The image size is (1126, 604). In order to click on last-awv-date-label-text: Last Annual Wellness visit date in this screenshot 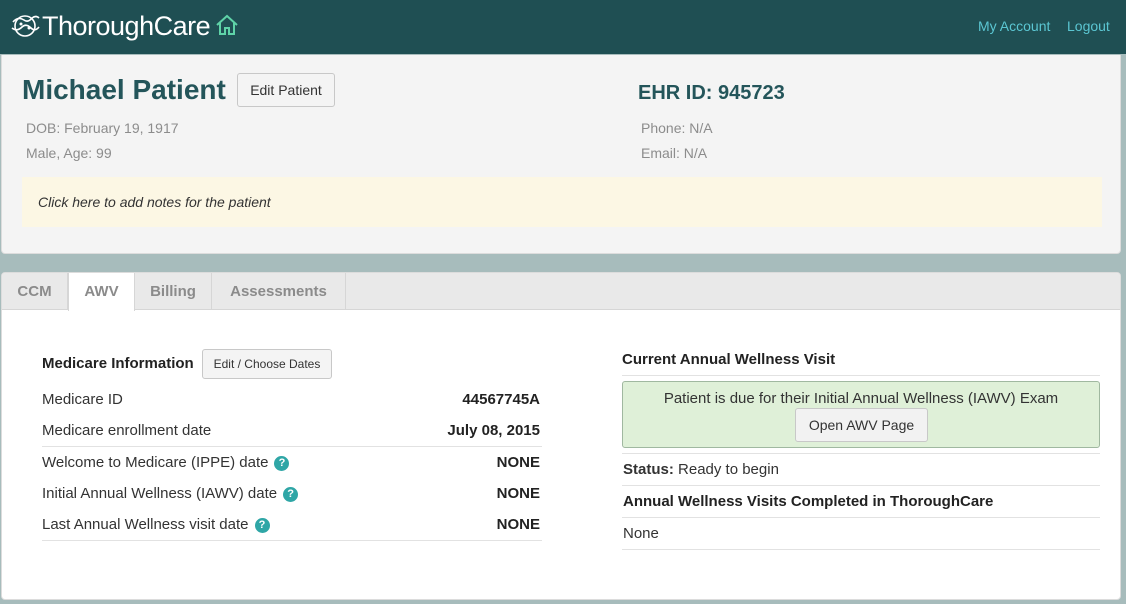, I will do `click(145, 524)`.